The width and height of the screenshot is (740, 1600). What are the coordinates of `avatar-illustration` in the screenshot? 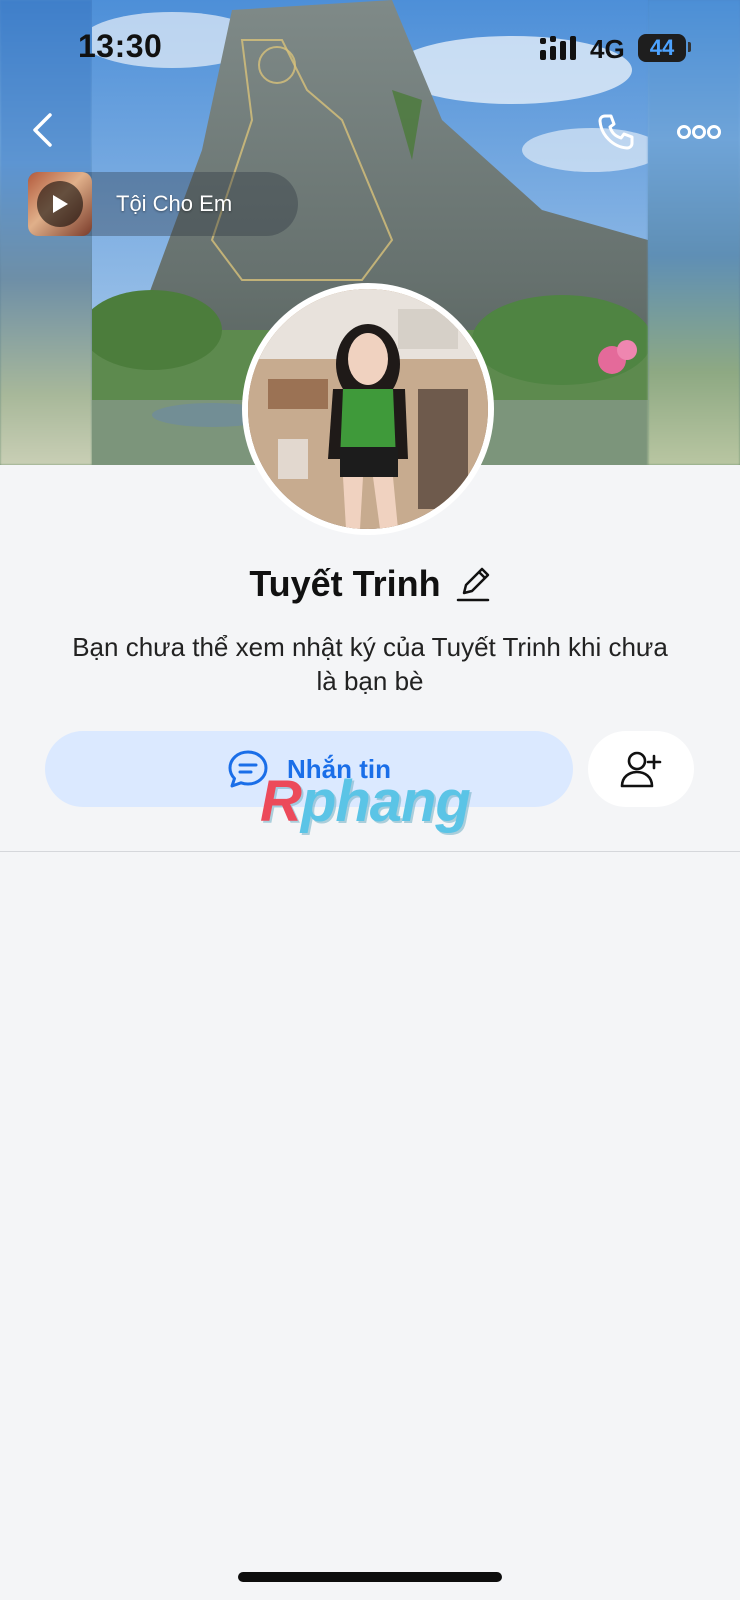 It's located at (368, 409).